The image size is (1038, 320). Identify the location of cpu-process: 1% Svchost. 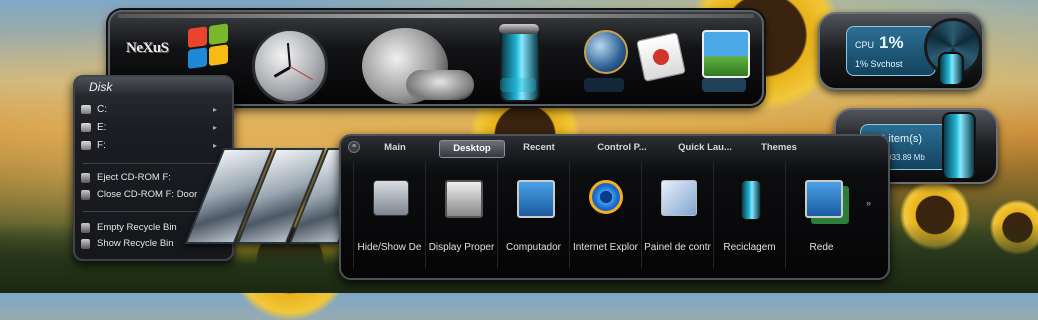
(879, 64).